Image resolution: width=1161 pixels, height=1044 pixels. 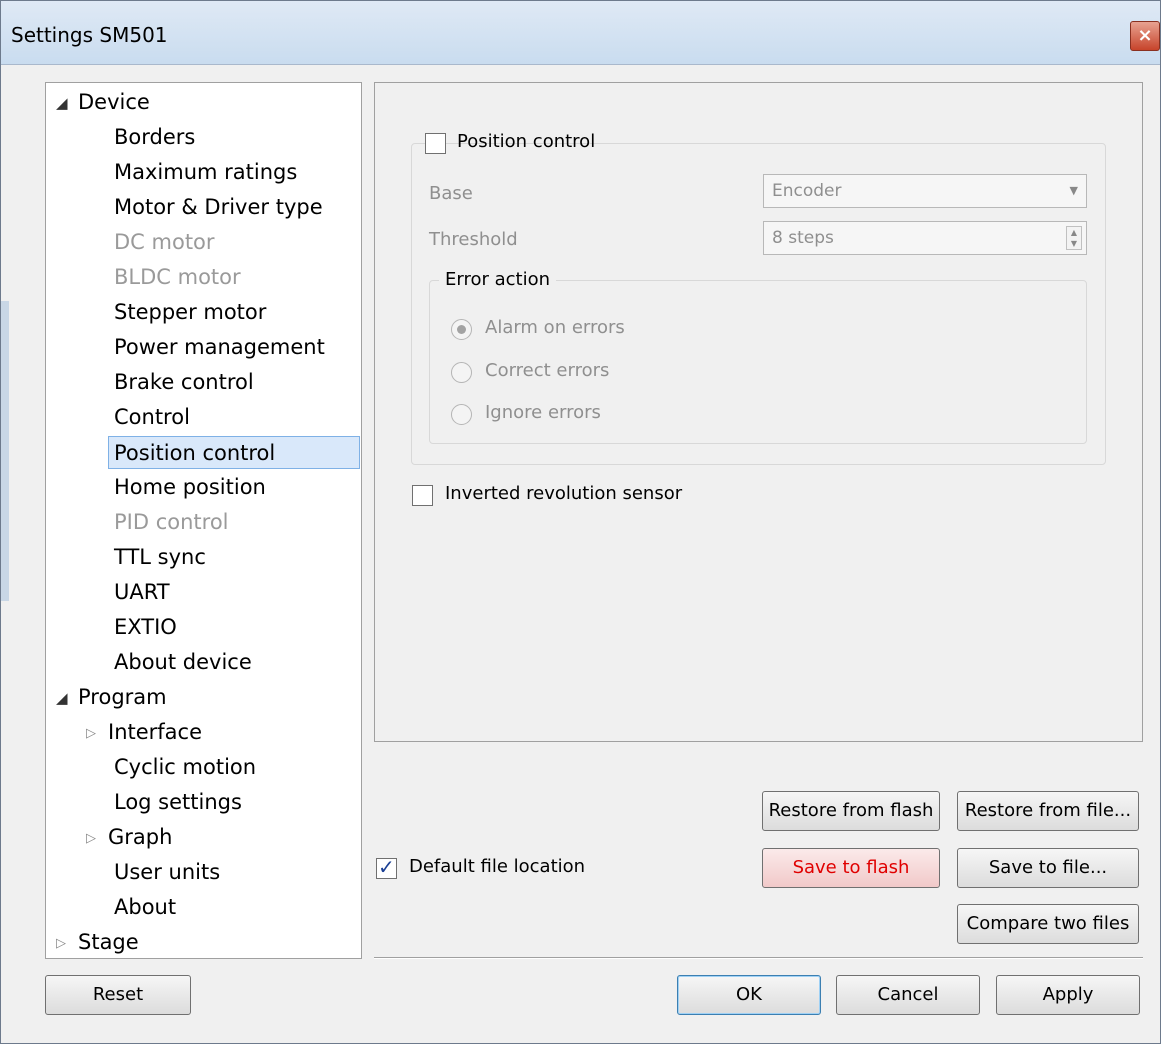 I want to click on position-control-checkbox, so click(x=435, y=143).